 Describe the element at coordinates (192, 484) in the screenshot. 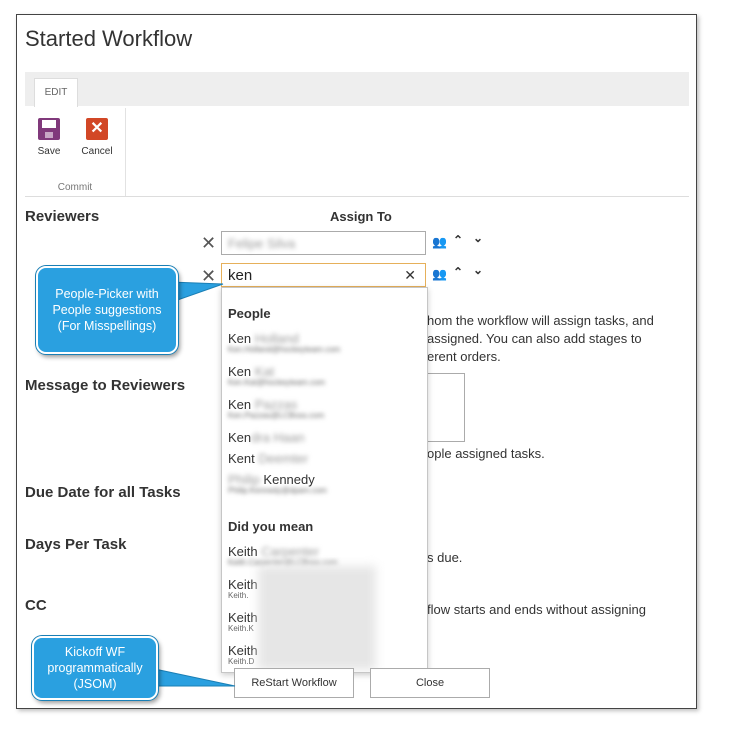

I see `callout-pointers` at that location.